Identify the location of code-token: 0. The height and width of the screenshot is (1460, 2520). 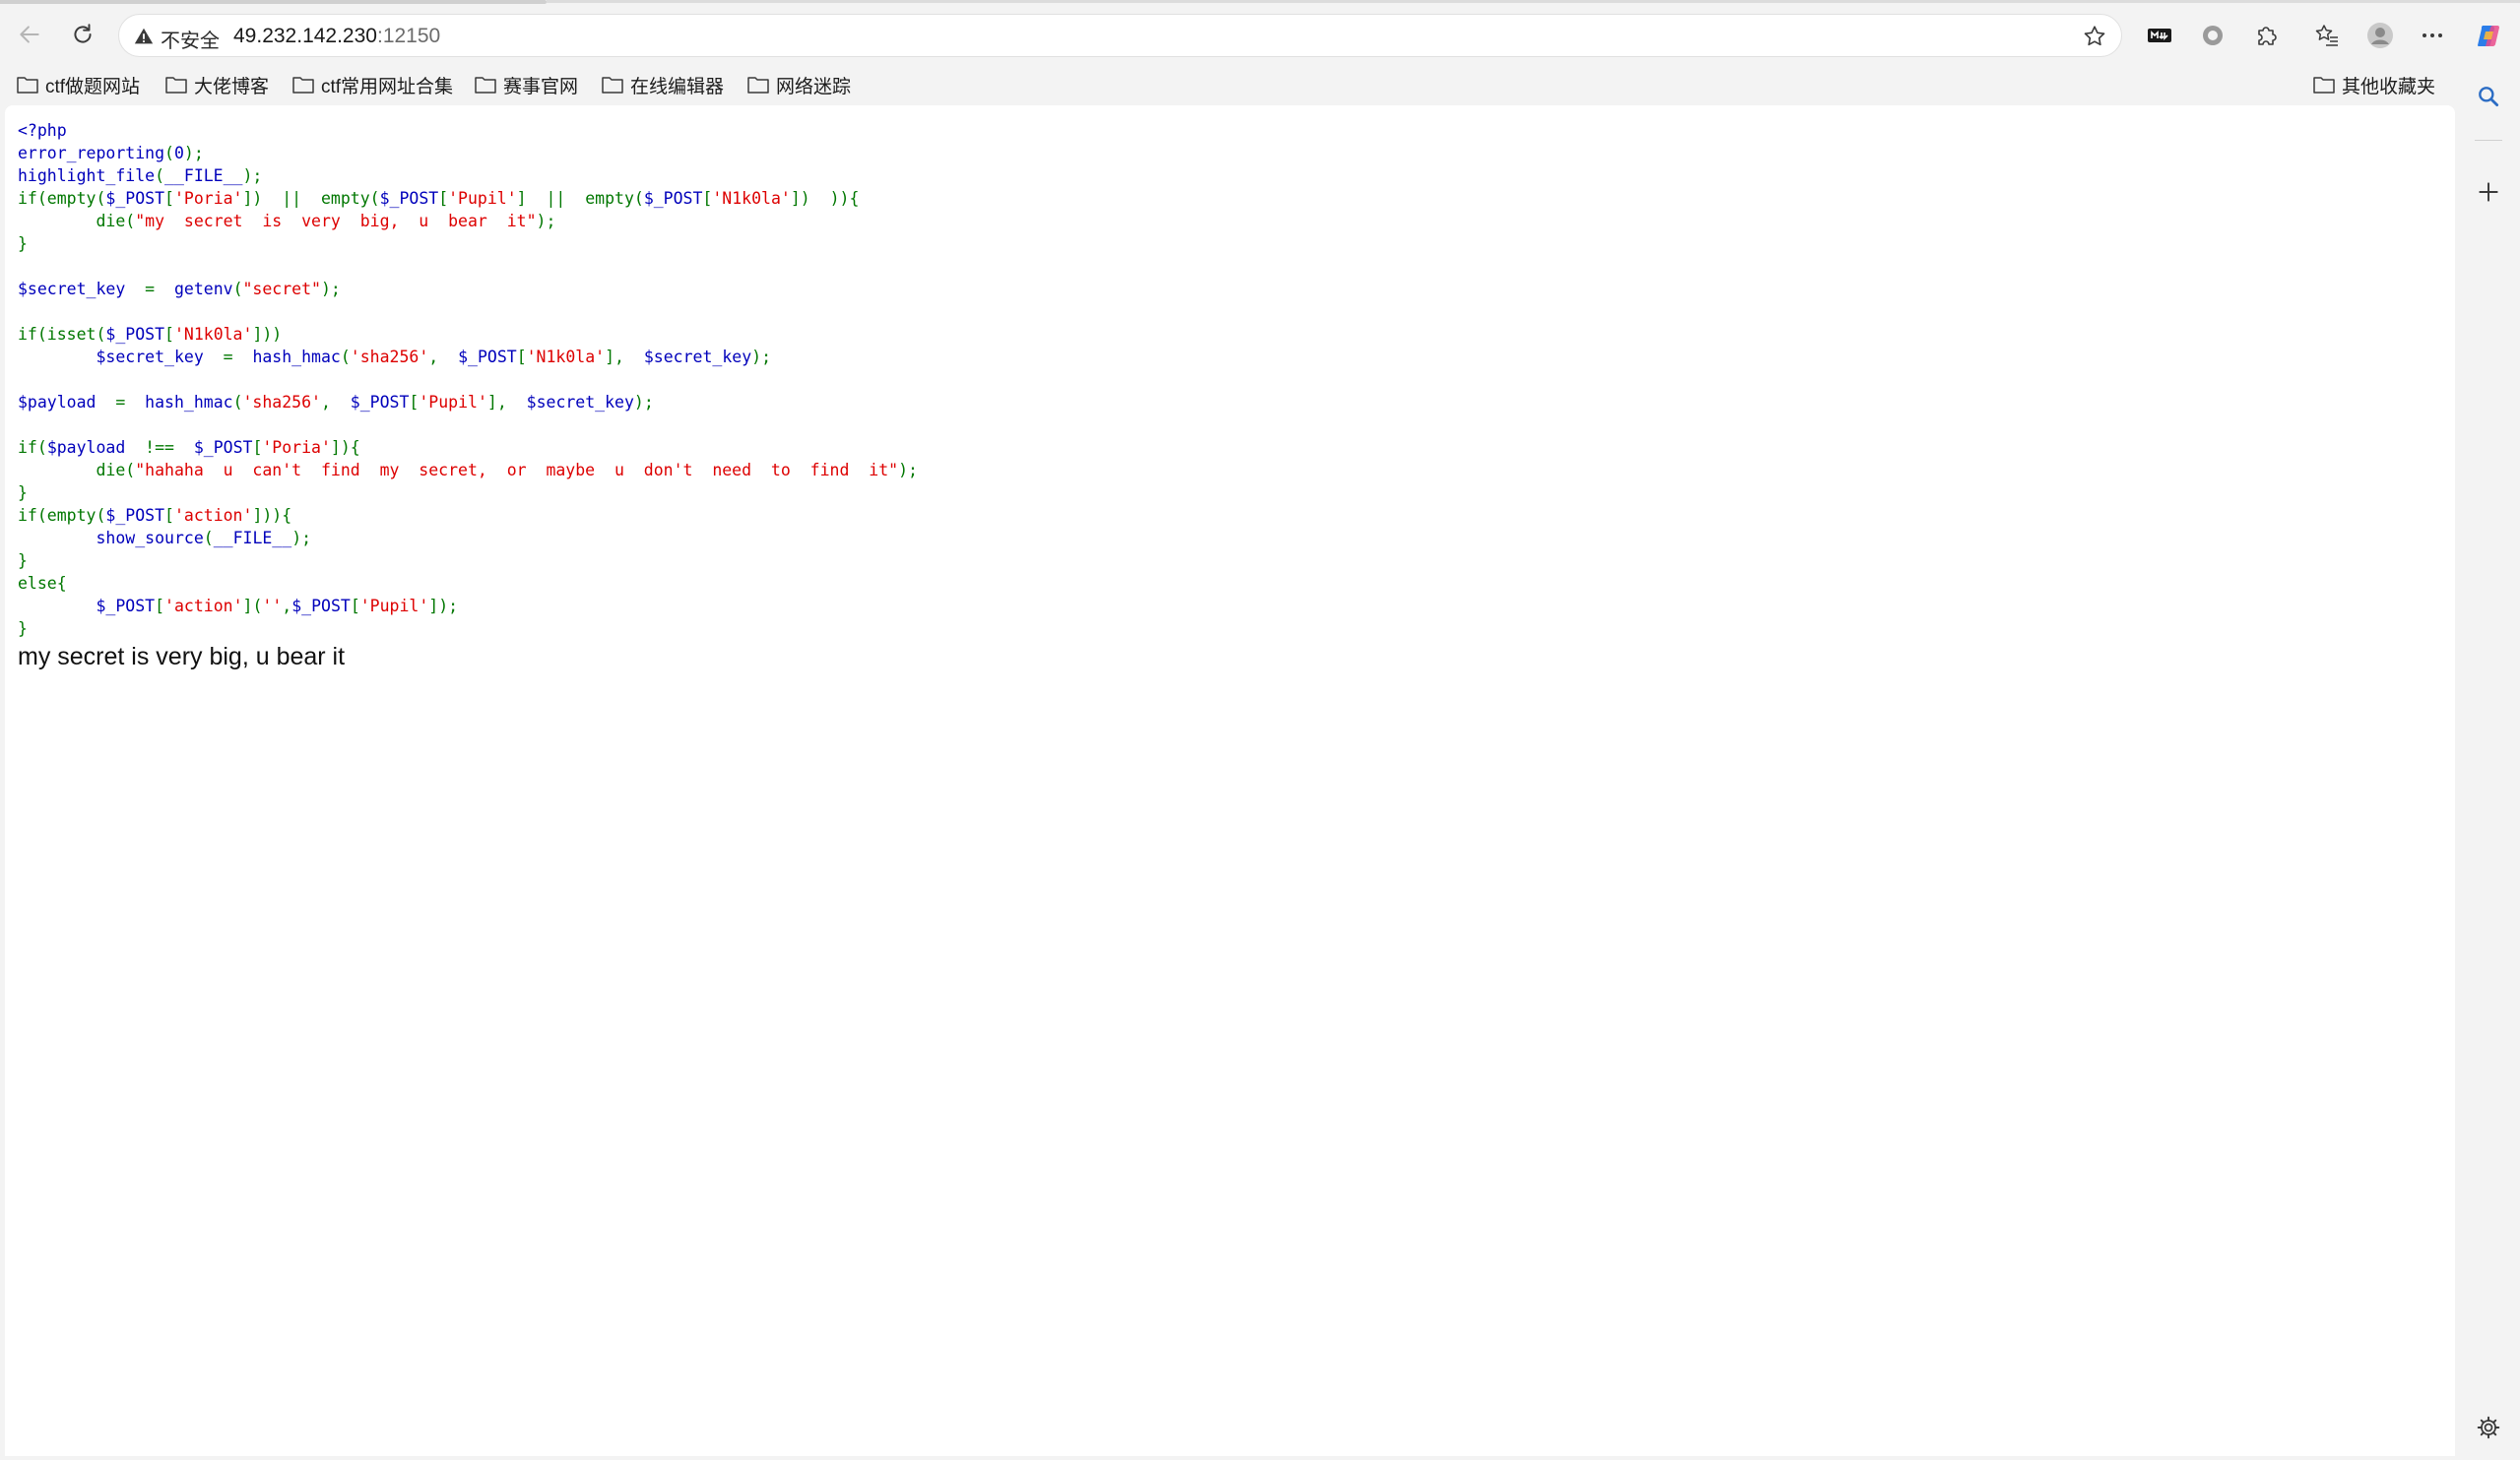
(178, 153).